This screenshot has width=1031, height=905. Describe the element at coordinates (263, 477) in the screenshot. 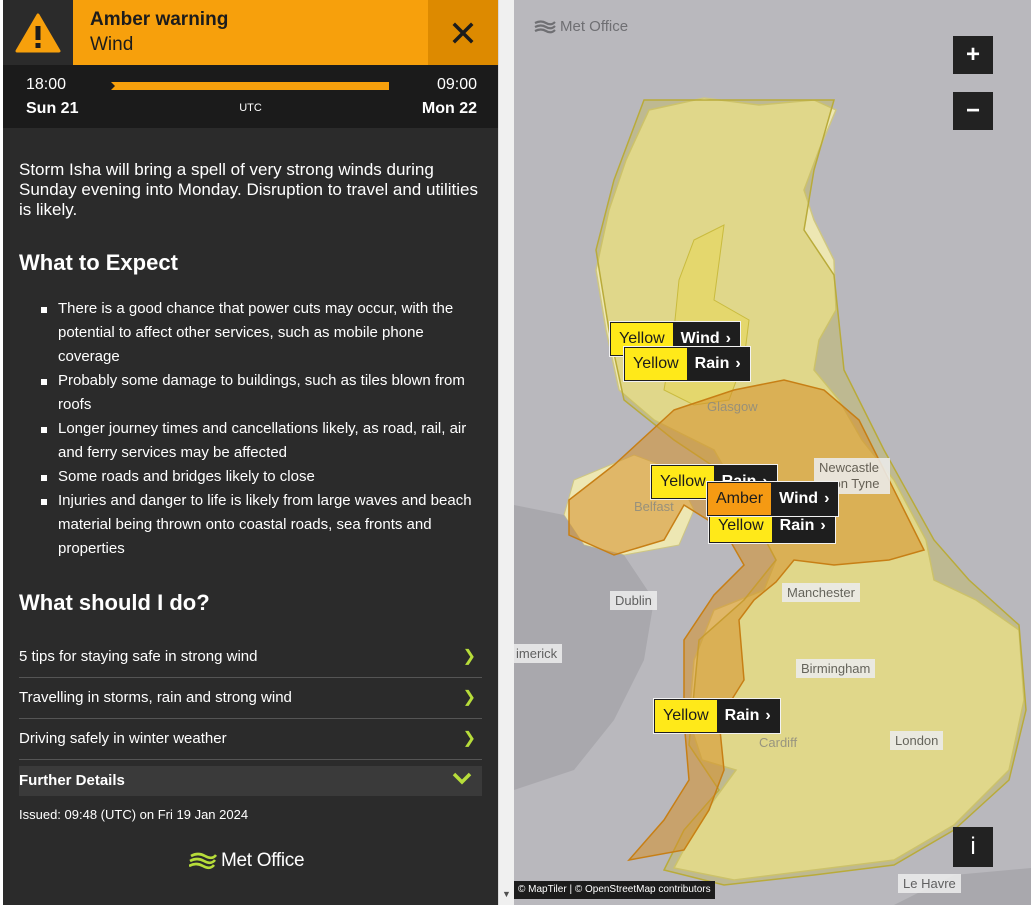

I see `expect-item: Some roads and bridges likely to close` at that location.